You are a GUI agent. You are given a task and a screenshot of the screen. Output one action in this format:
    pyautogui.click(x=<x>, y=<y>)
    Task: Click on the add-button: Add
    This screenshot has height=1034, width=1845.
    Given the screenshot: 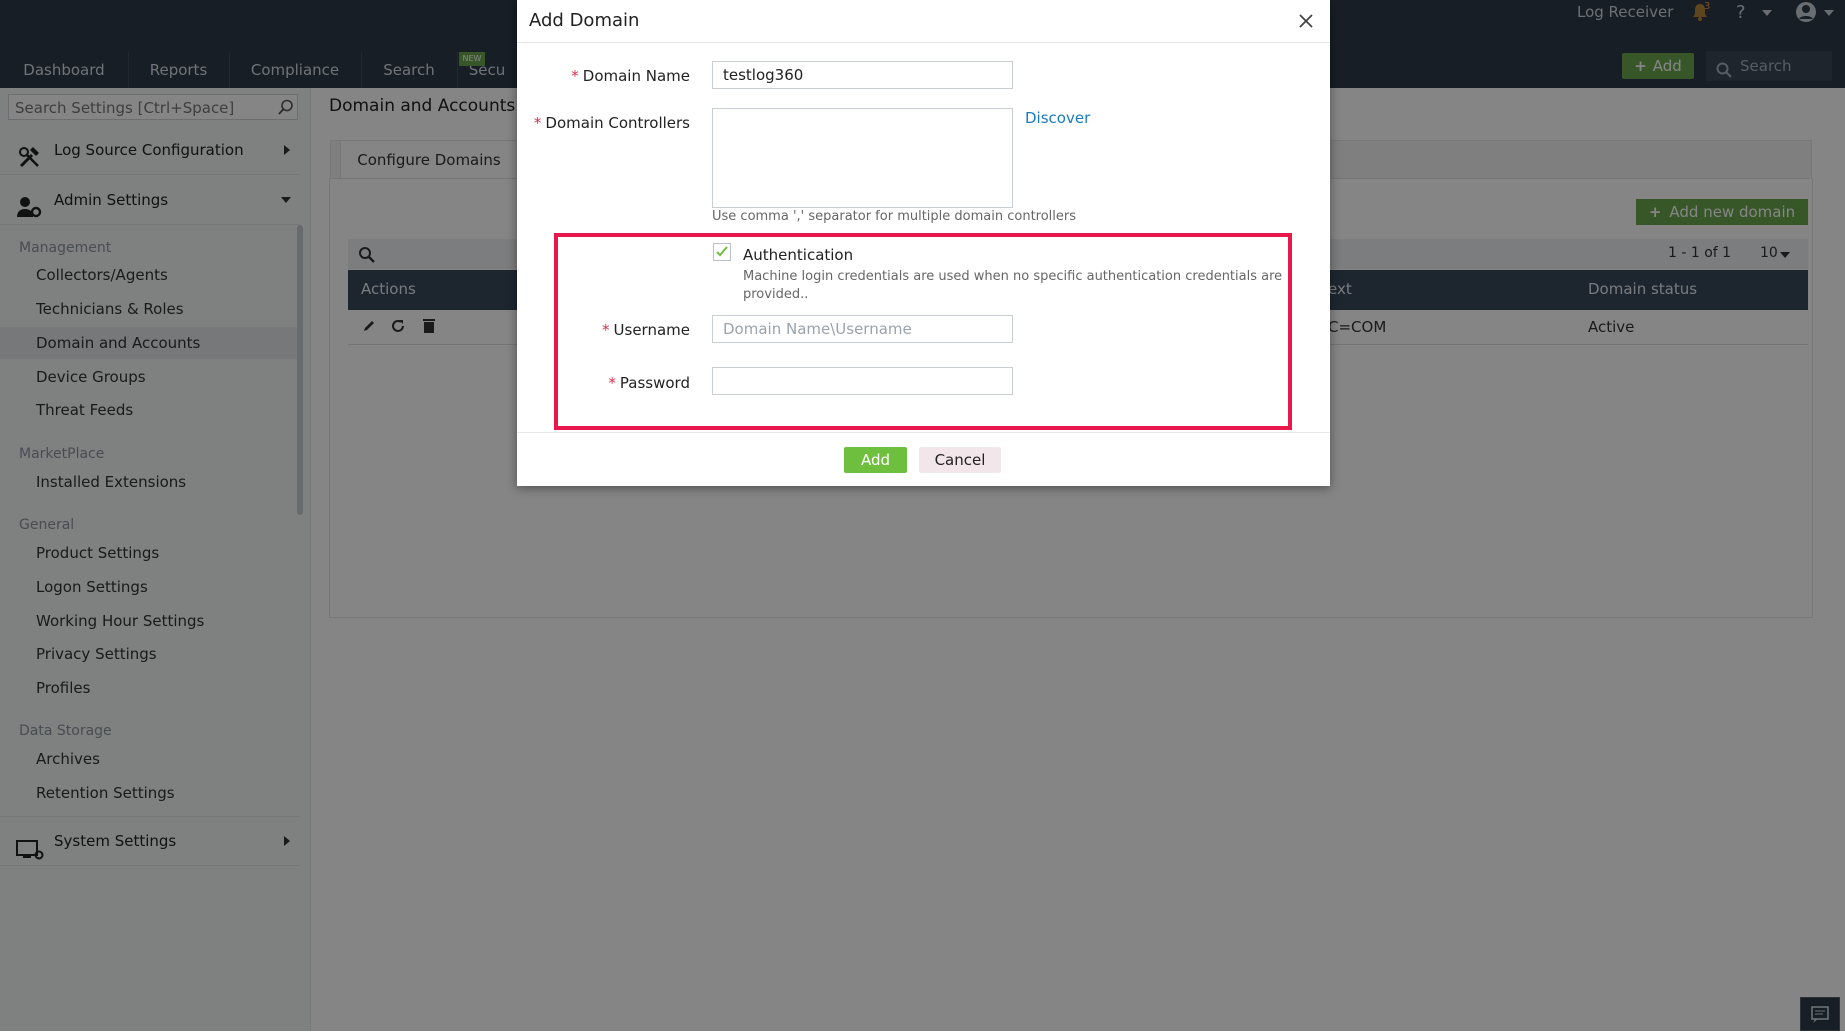 What is the action you would take?
    pyautogui.click(x=875, y=460)
    